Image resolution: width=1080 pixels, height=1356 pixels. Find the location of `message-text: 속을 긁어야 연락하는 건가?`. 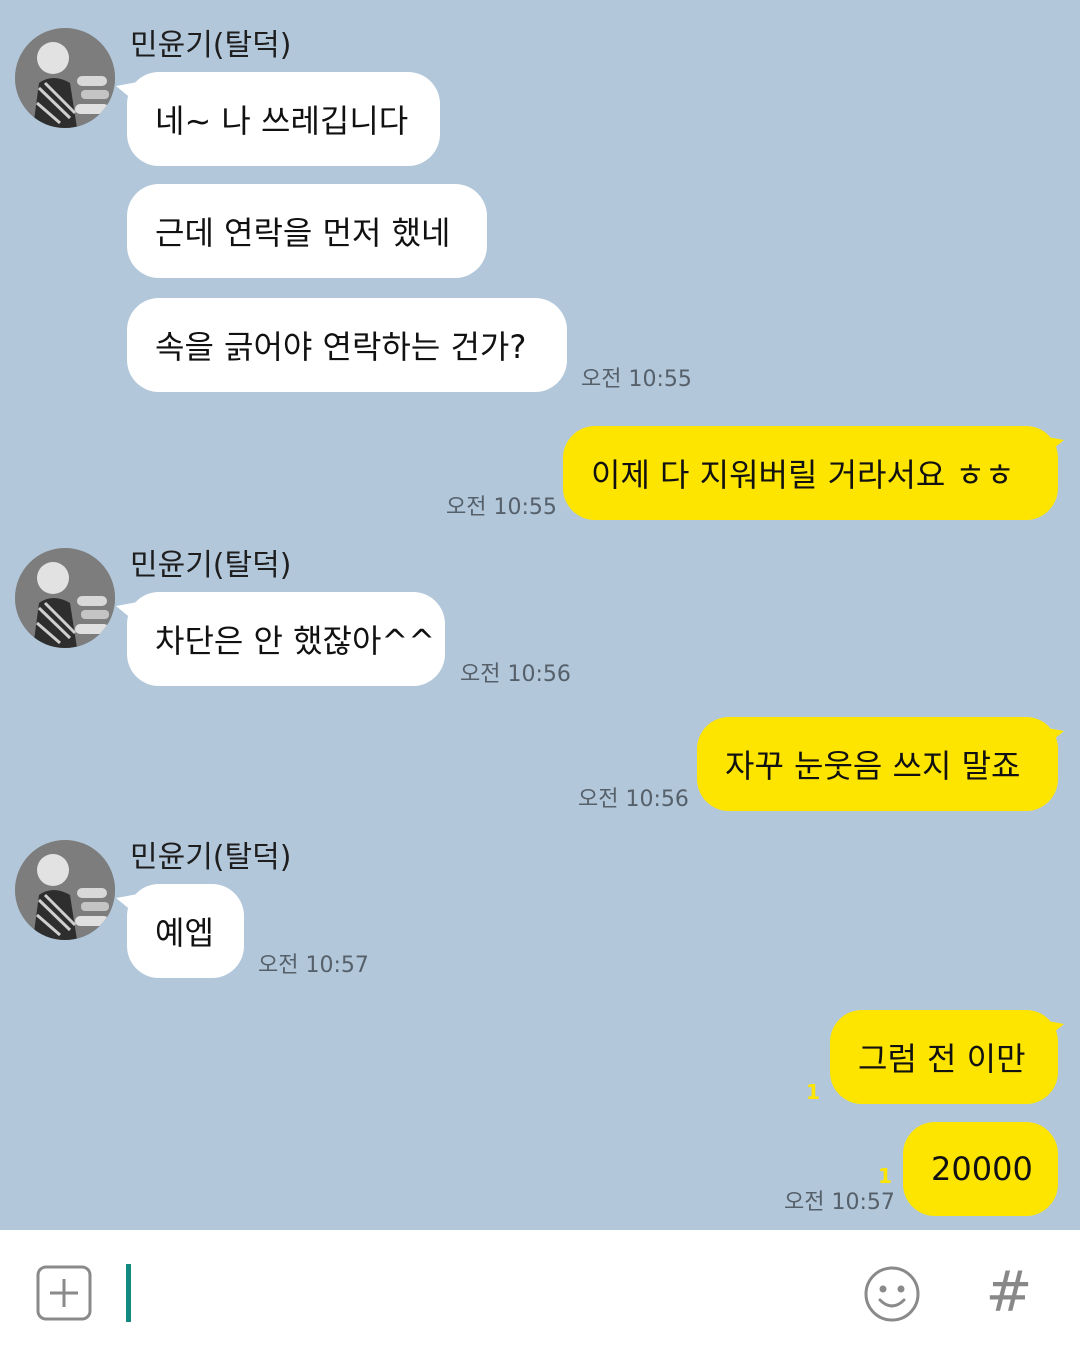

message-text: 속을 긁어야 연락하는 건가? is located at coordinates (341, 347).